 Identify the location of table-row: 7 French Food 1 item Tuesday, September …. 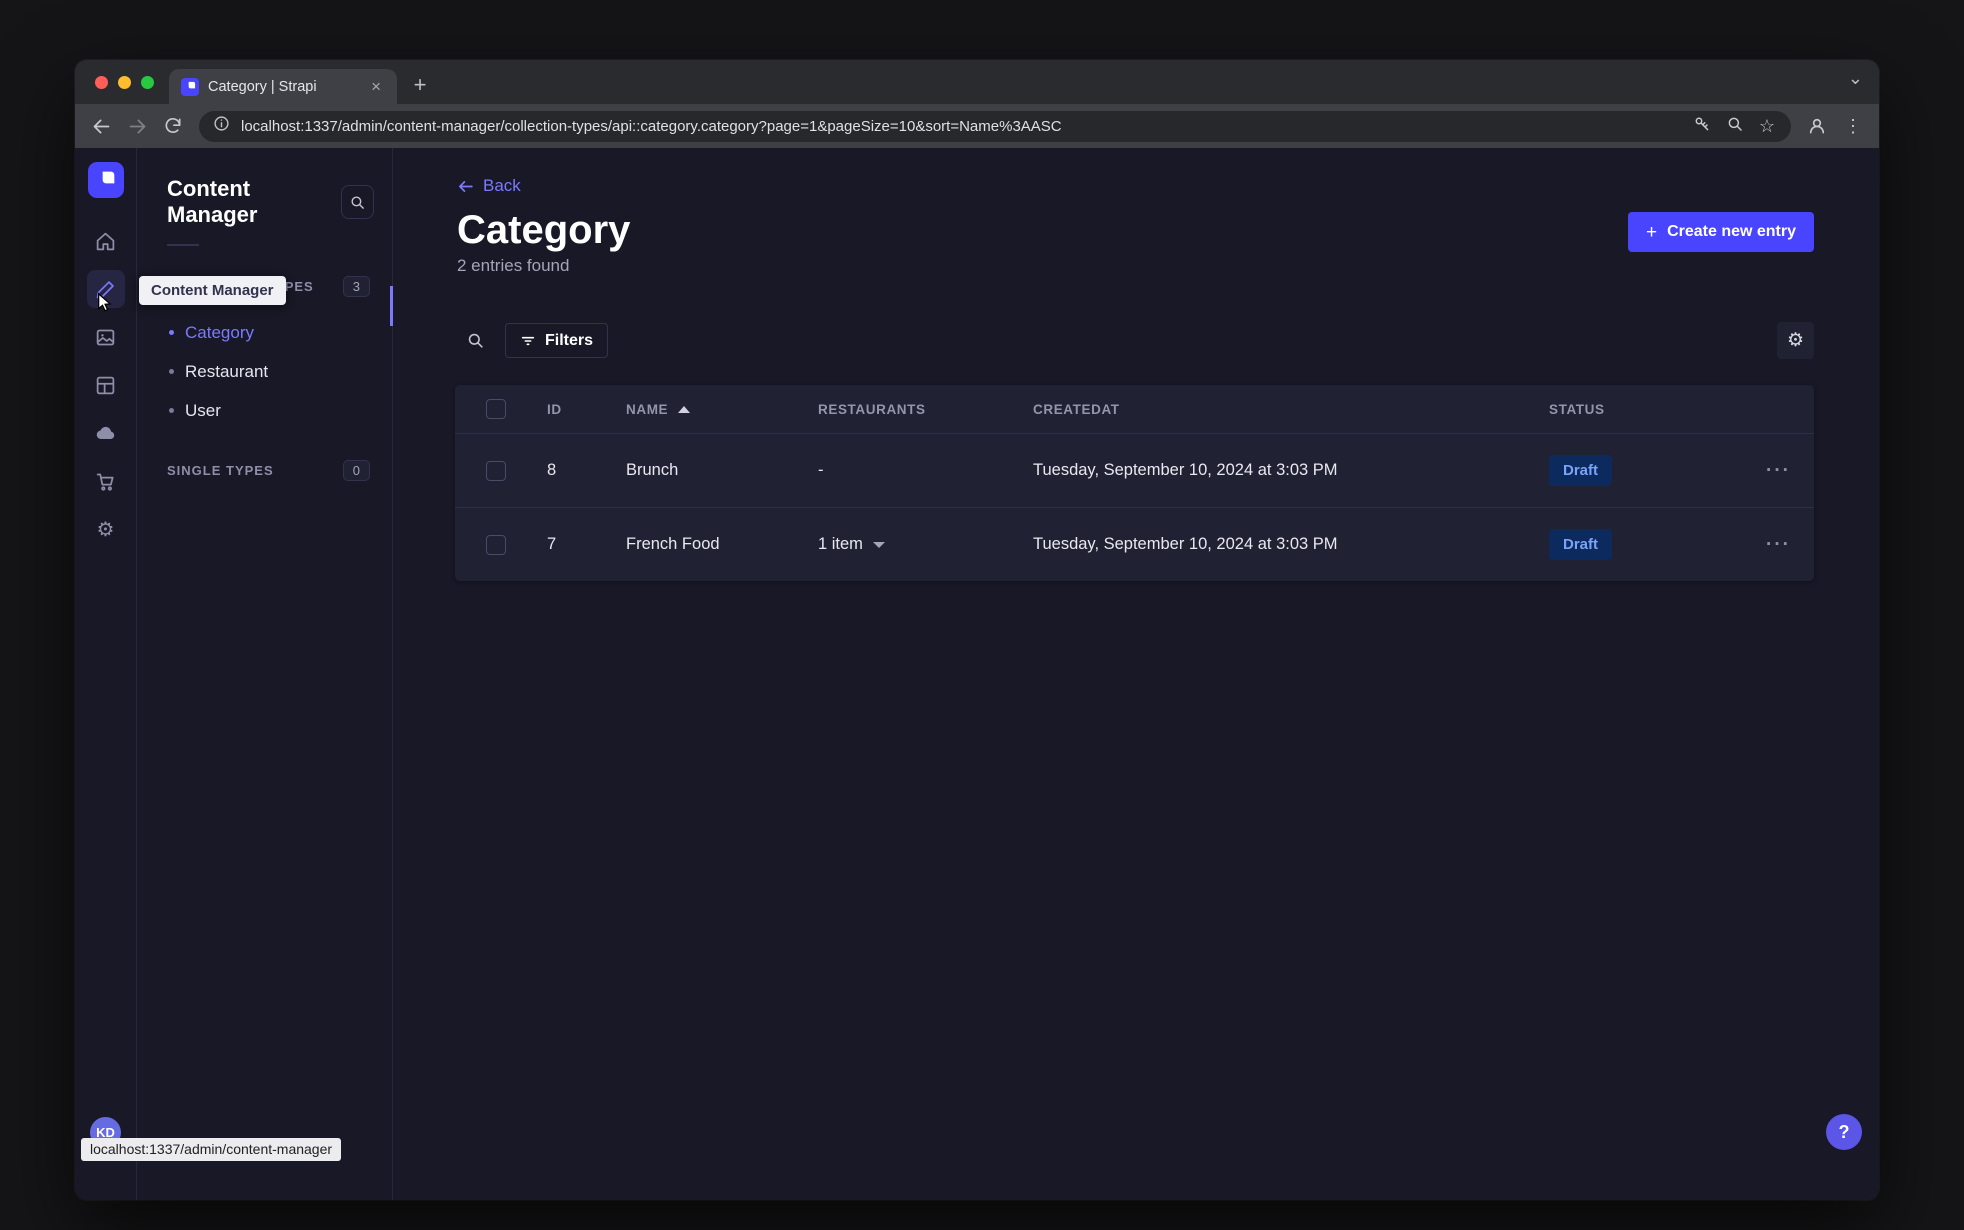
(1134, 544).